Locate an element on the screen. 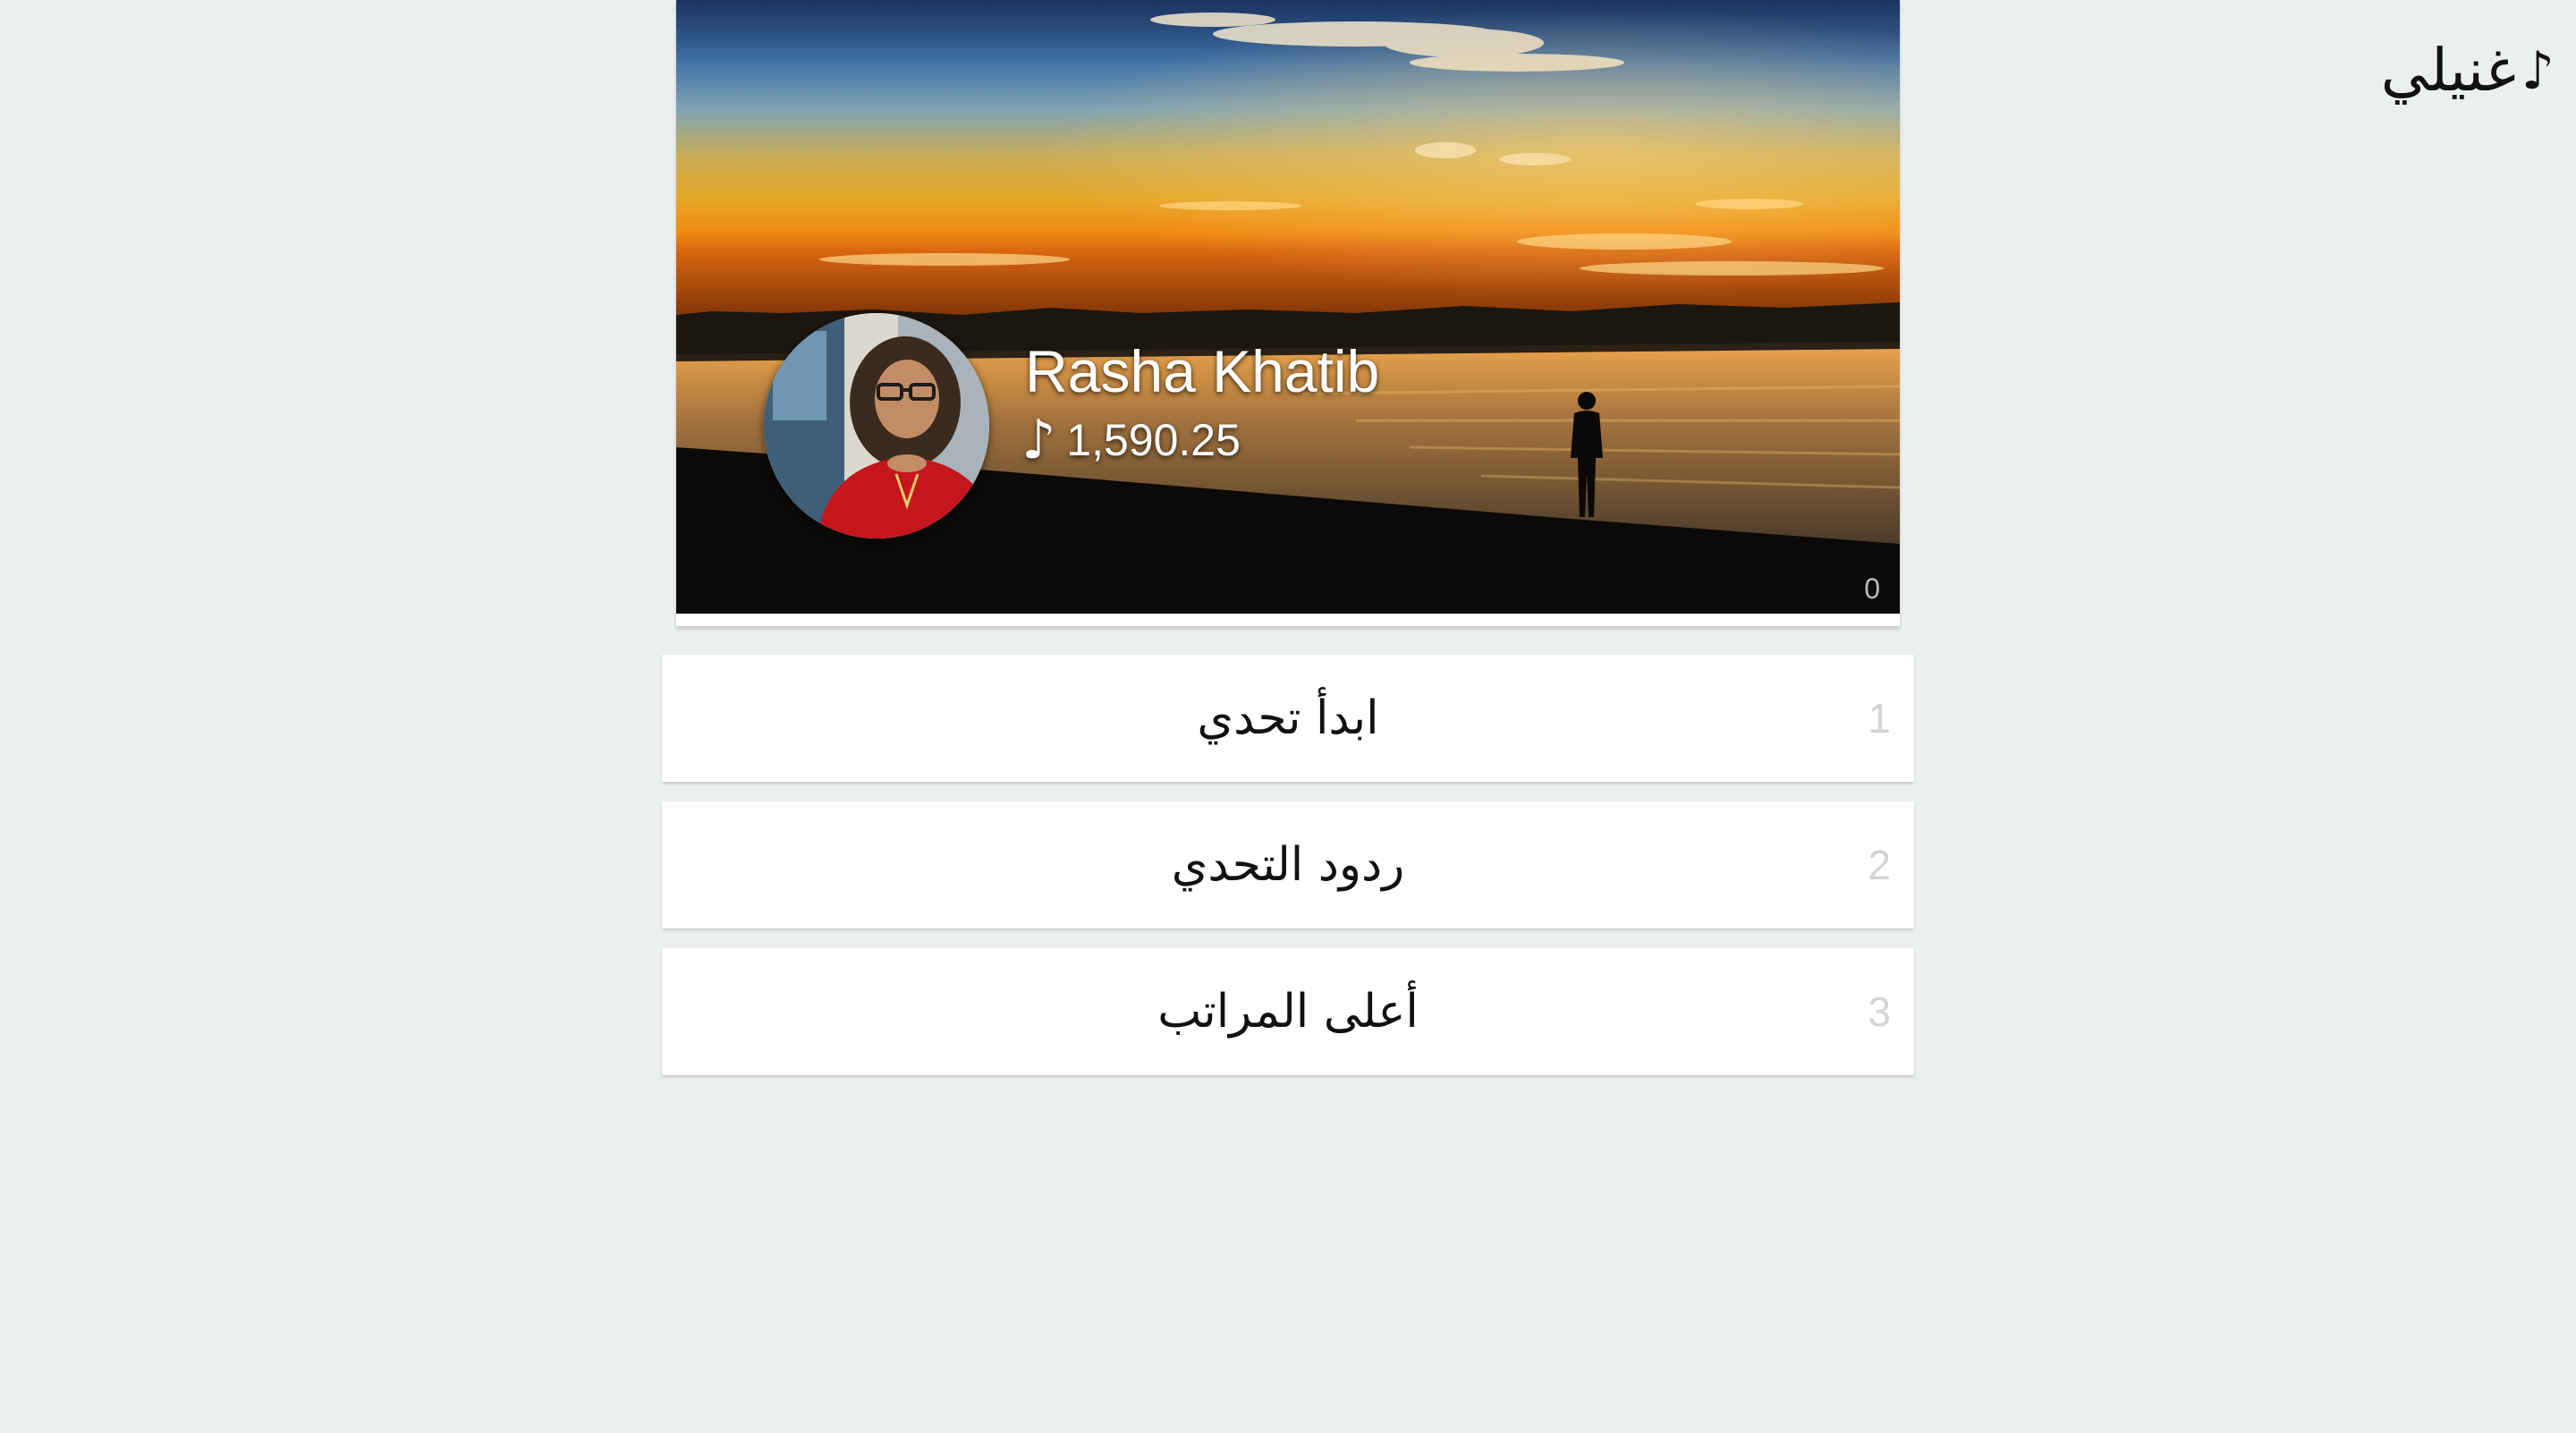 Image resolution: width=2576 pixels, height=1433 pixels. app-logo: غنيلي ♪ is located at coordinates (2468, 70).